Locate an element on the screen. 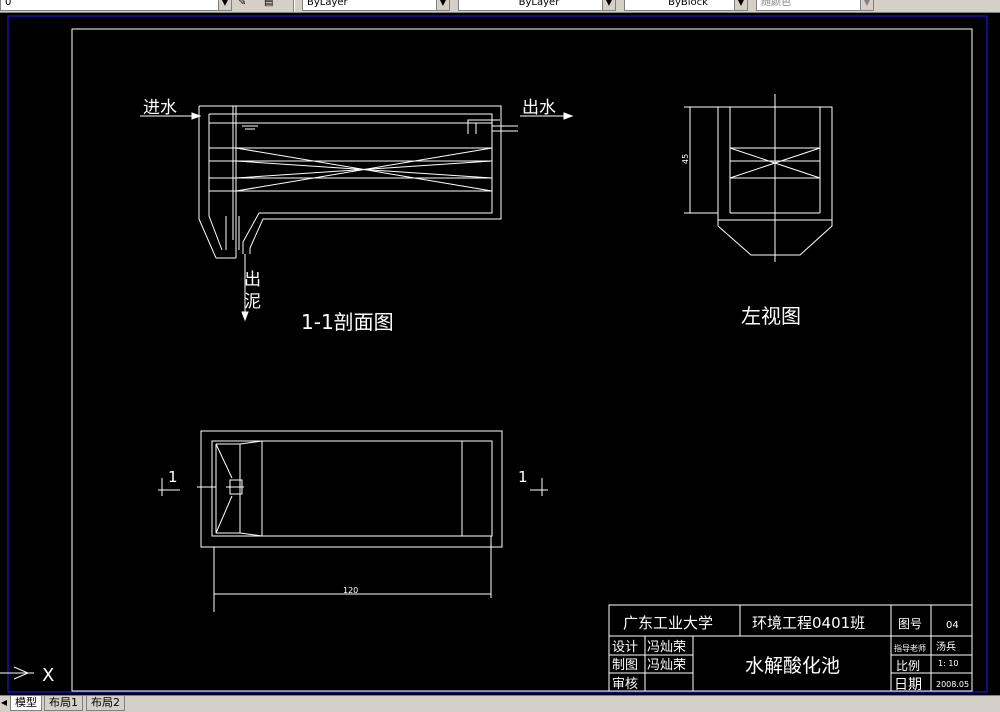  section-view-caption: 1-1剖面图 is located at coordinates (347, 322).